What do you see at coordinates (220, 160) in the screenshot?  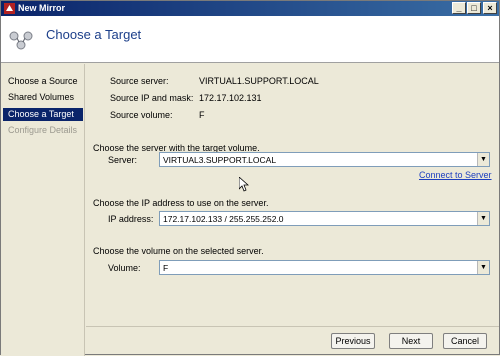 I see `server-select-value: VIRTUAL3.SUPPORT.LOCAL` at bounding box center [220, 160].